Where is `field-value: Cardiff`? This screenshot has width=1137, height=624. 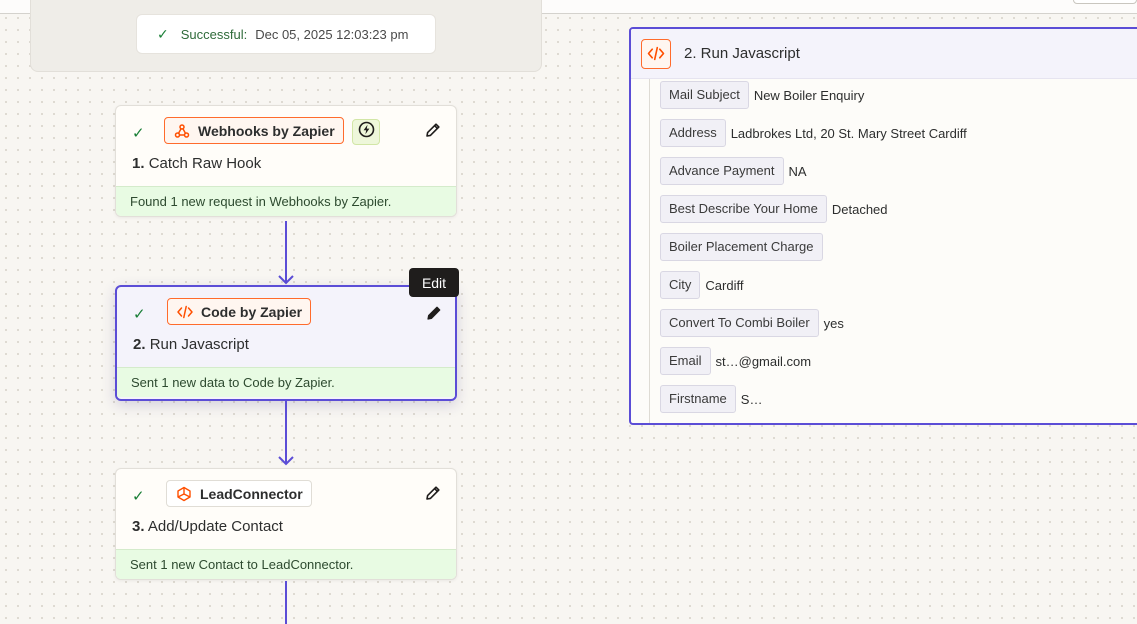 field-value: Cardiff is located at coordinates (724, 285).